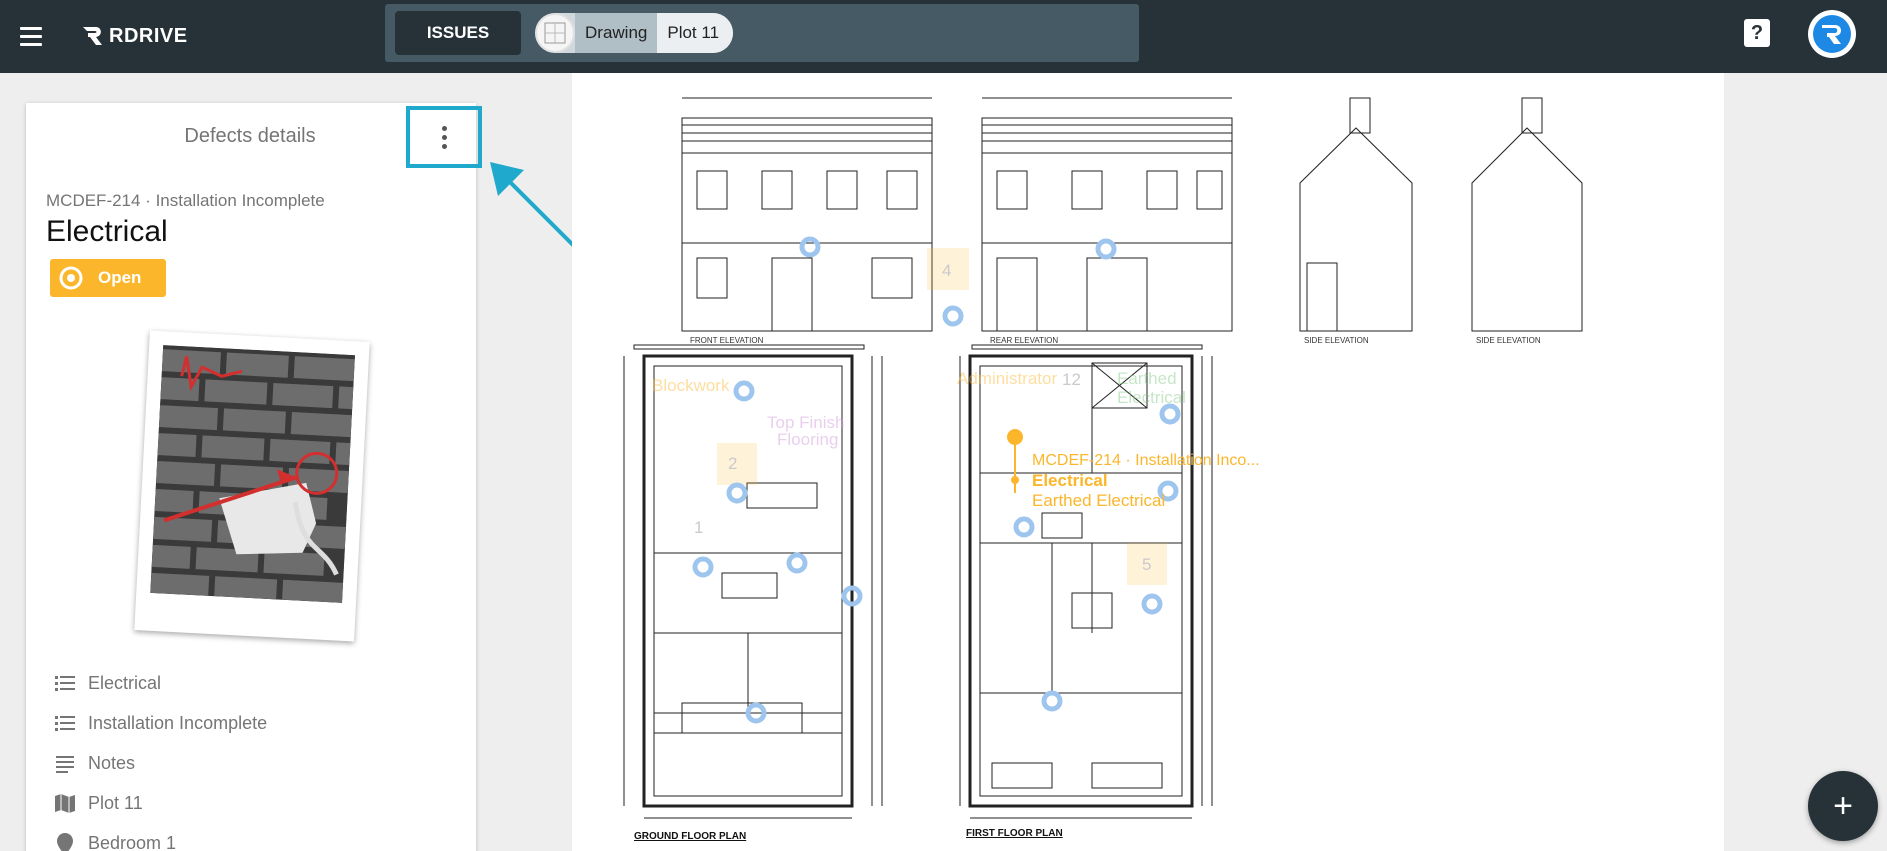 The image size is (1887, 851). Describe the element at coordinates (946, 270) in the screenshot. I see `pin-number-4: 4` at that location.